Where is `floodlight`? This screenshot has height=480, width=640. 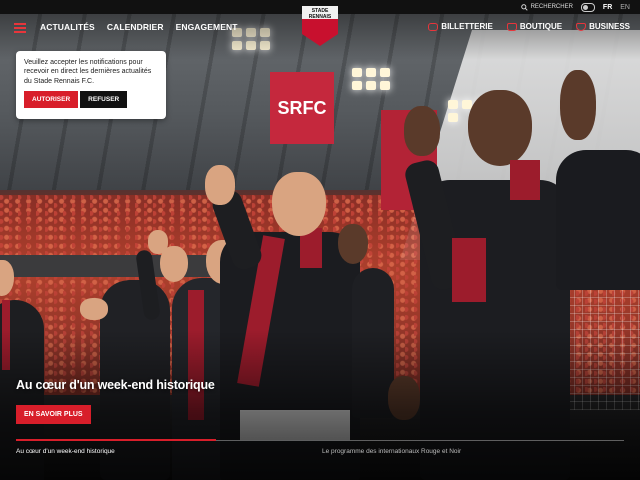 floodlight is located at coordinates (371, 79).